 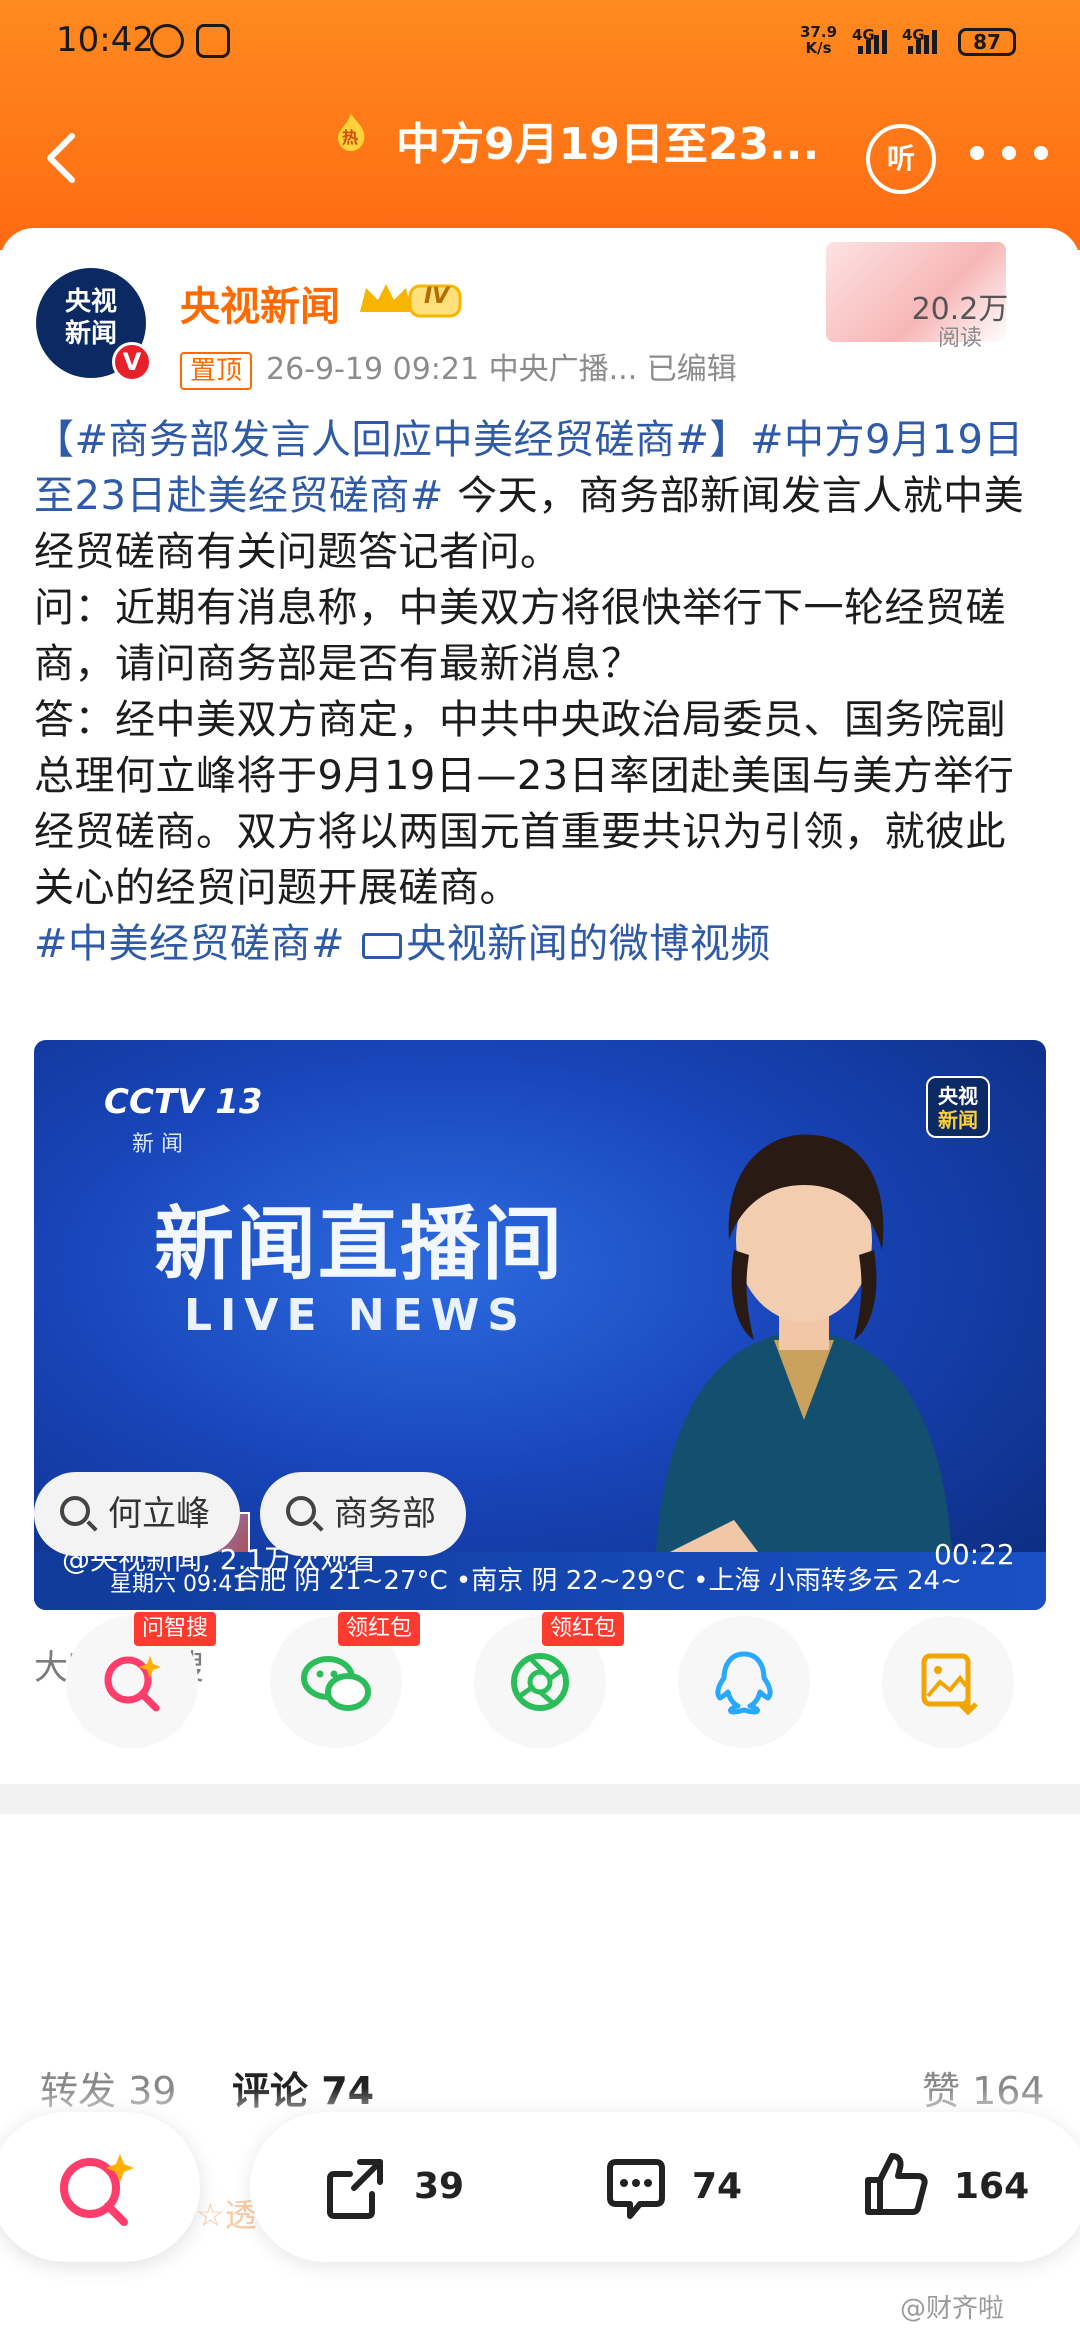 What do you see at coordinates (260, 303) in the screenshot?
I see `author-name: 央视新闻` at bounding box center [260, 303].